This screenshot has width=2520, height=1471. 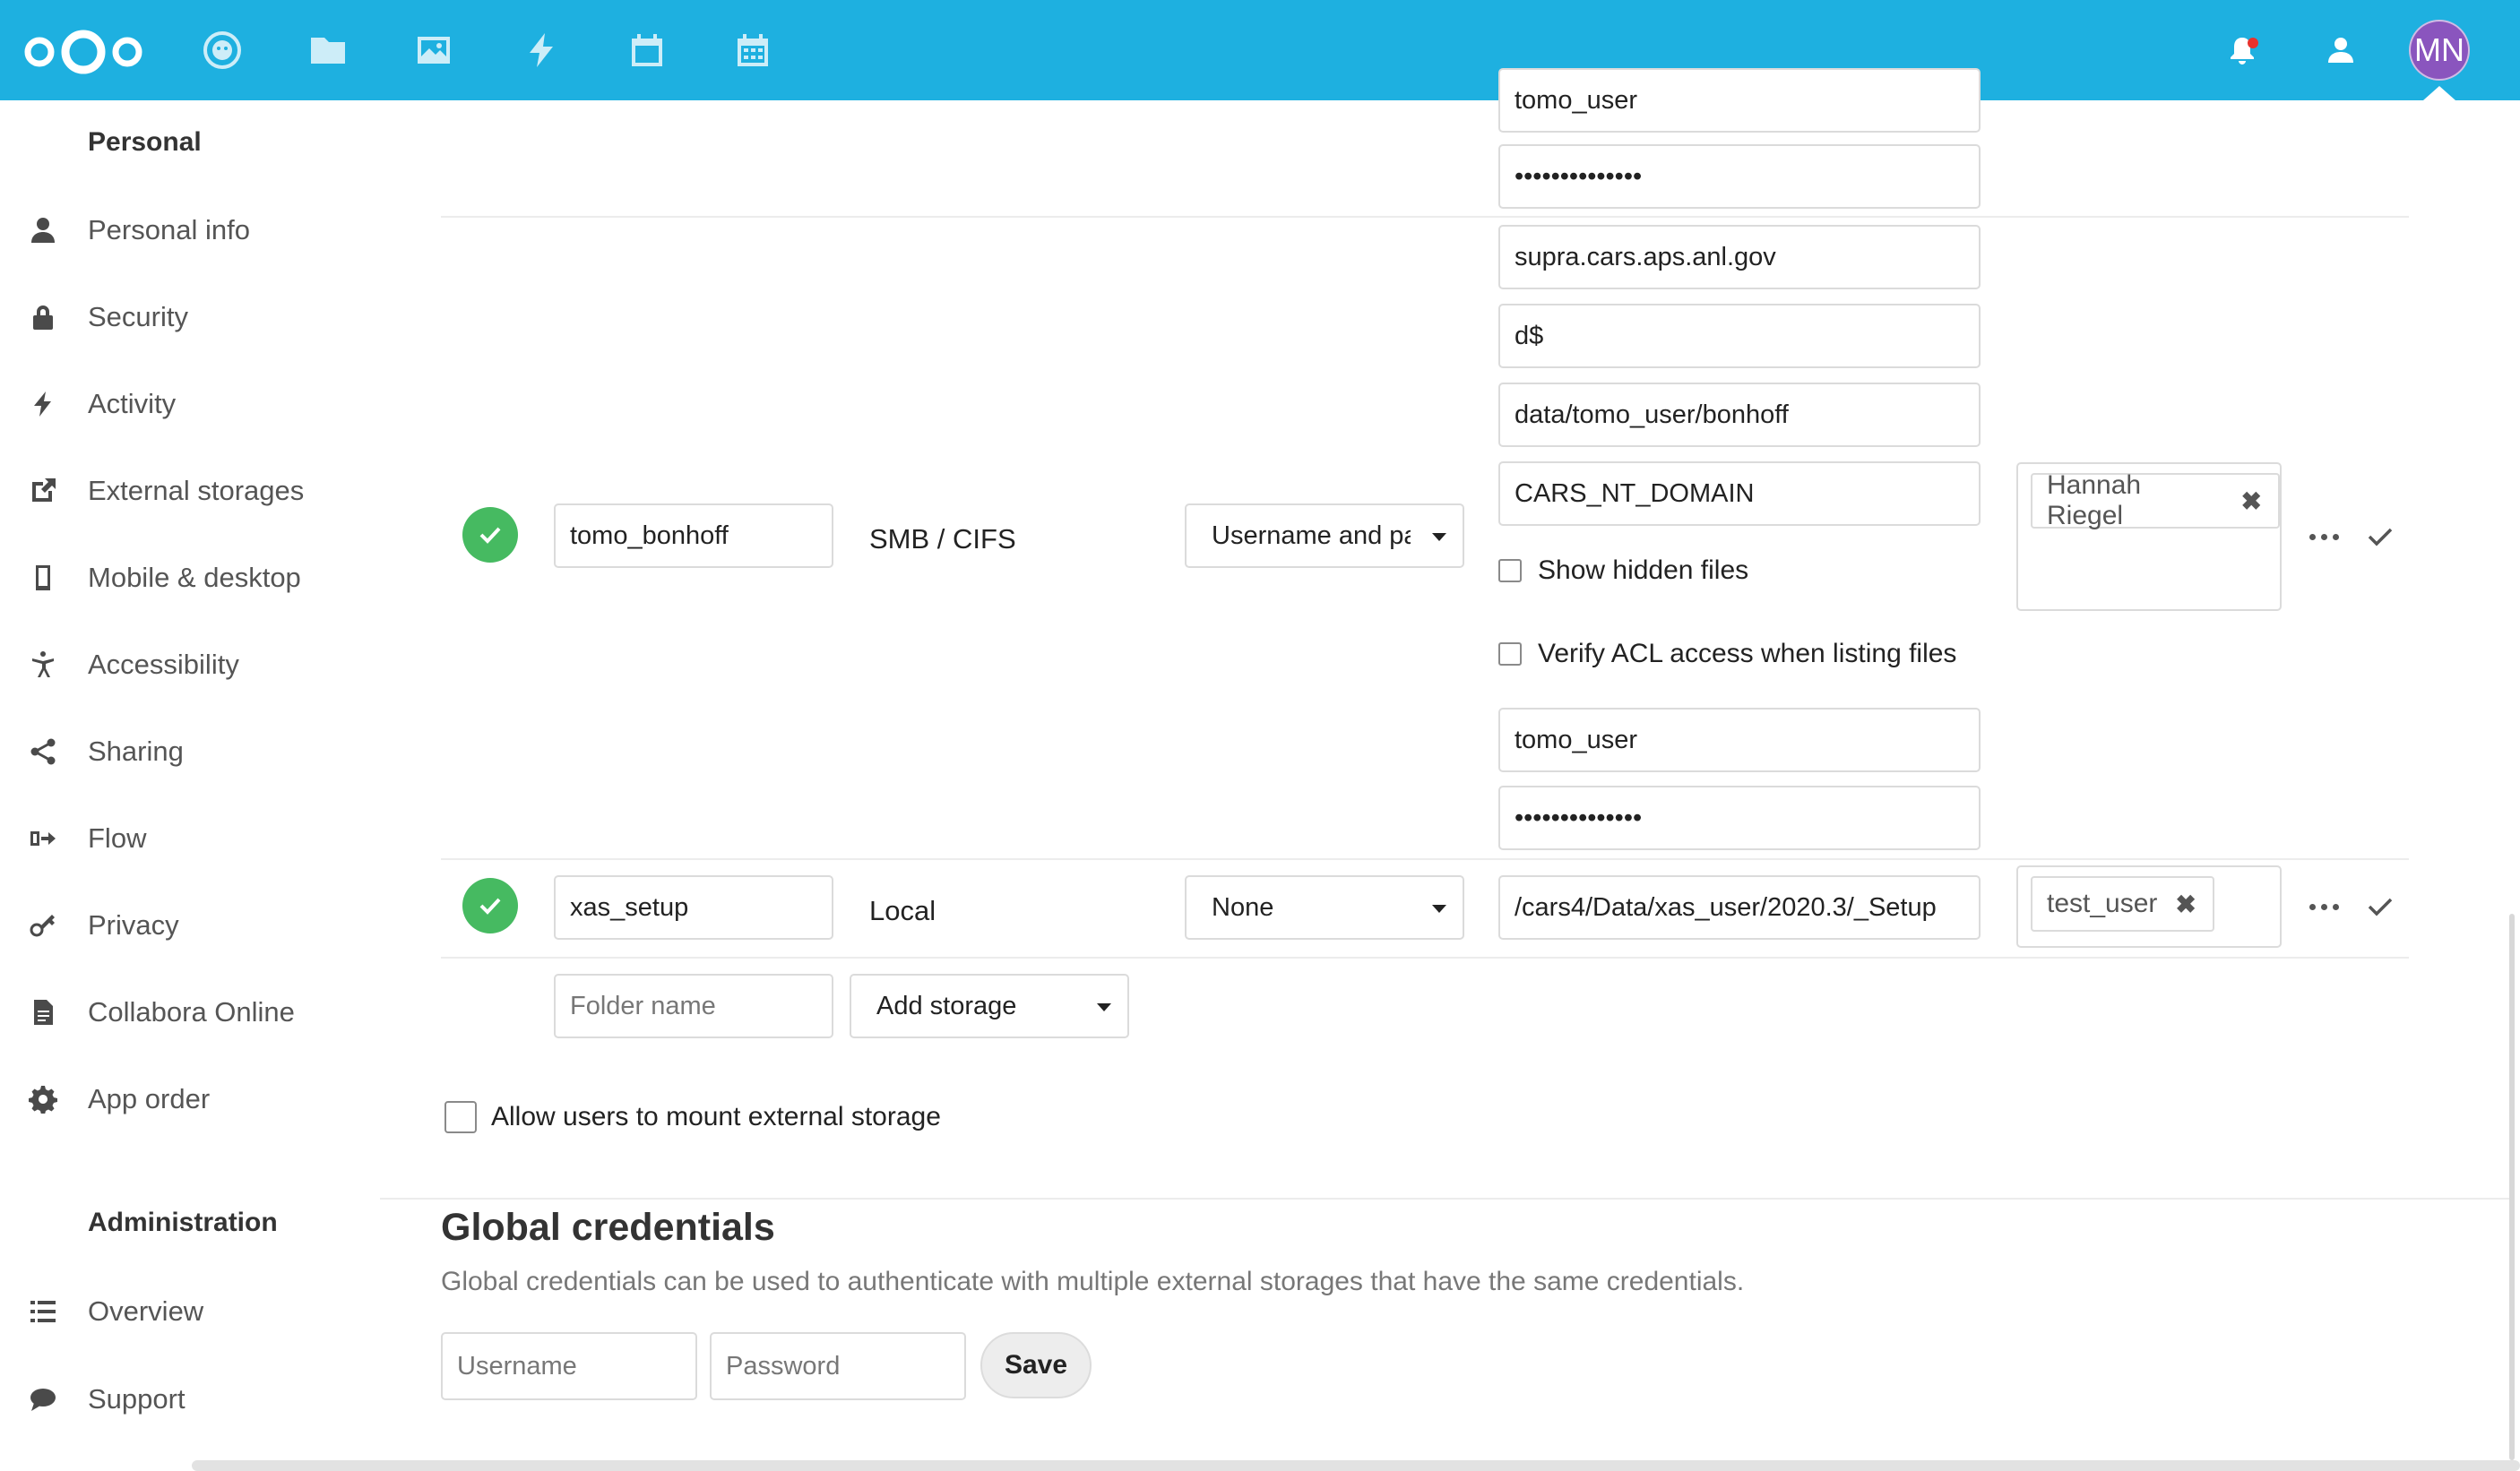 What do you see at coordinates (1739, 493) in the screenshot?
I see `domain-field` at bounding box center [1739, 493].